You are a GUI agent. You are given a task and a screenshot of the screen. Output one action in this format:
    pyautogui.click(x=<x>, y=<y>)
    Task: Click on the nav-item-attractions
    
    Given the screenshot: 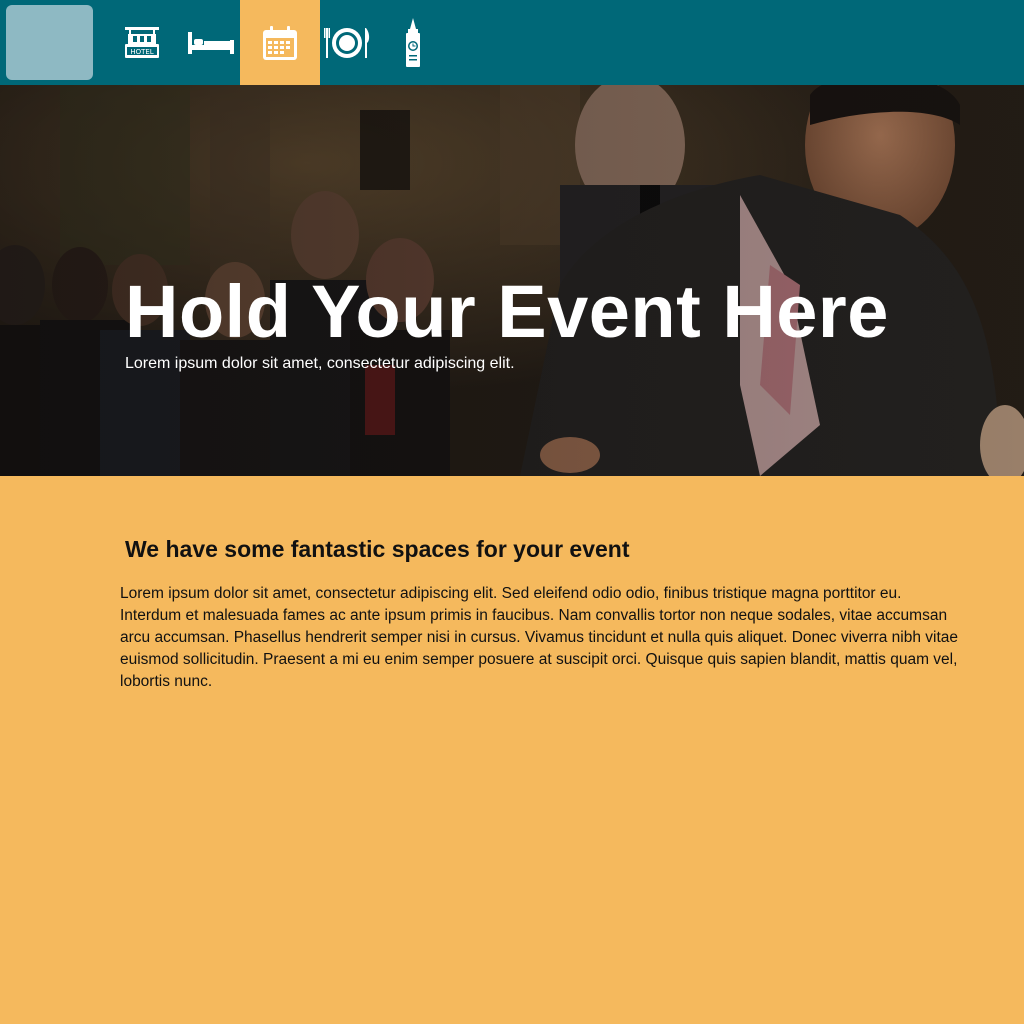 What is the action you would take?
    pyautogui.click(x=413, y=42)
    